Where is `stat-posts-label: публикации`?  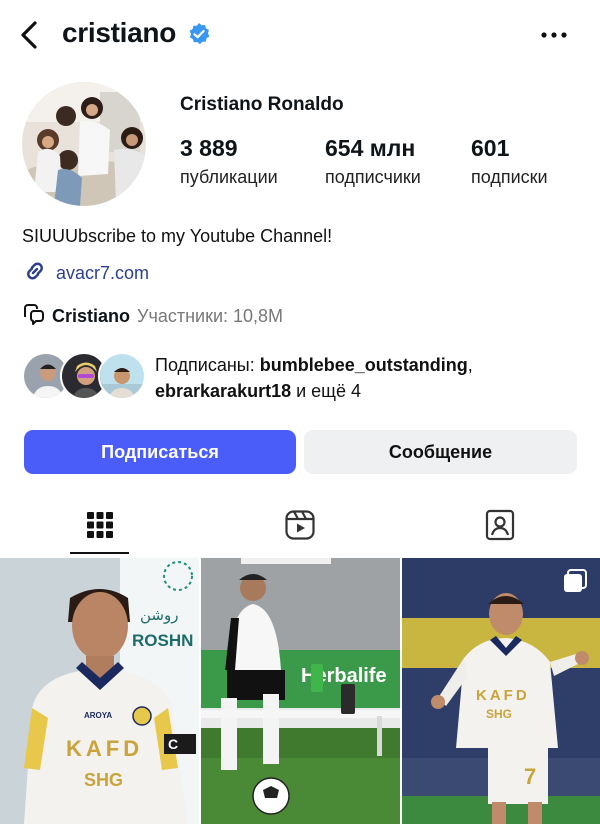
stat-posts-label: публикации is located at coordinates (229, 177).